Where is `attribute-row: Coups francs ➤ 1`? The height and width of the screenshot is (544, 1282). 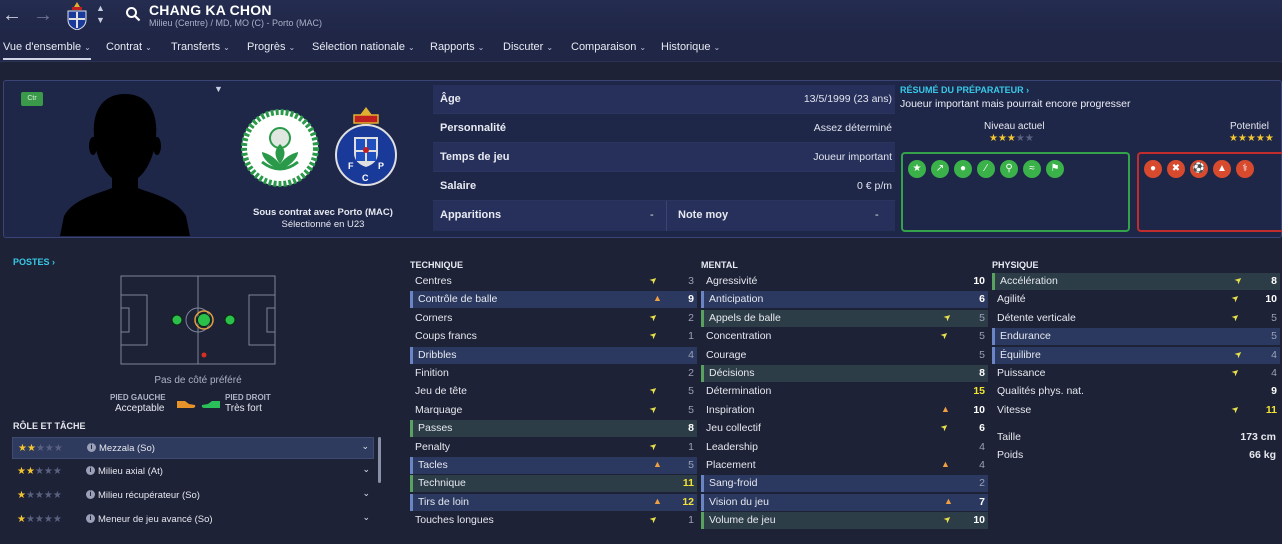 attribute-row: Coups francs ➤ 1 is located at coordinates (553, 336).